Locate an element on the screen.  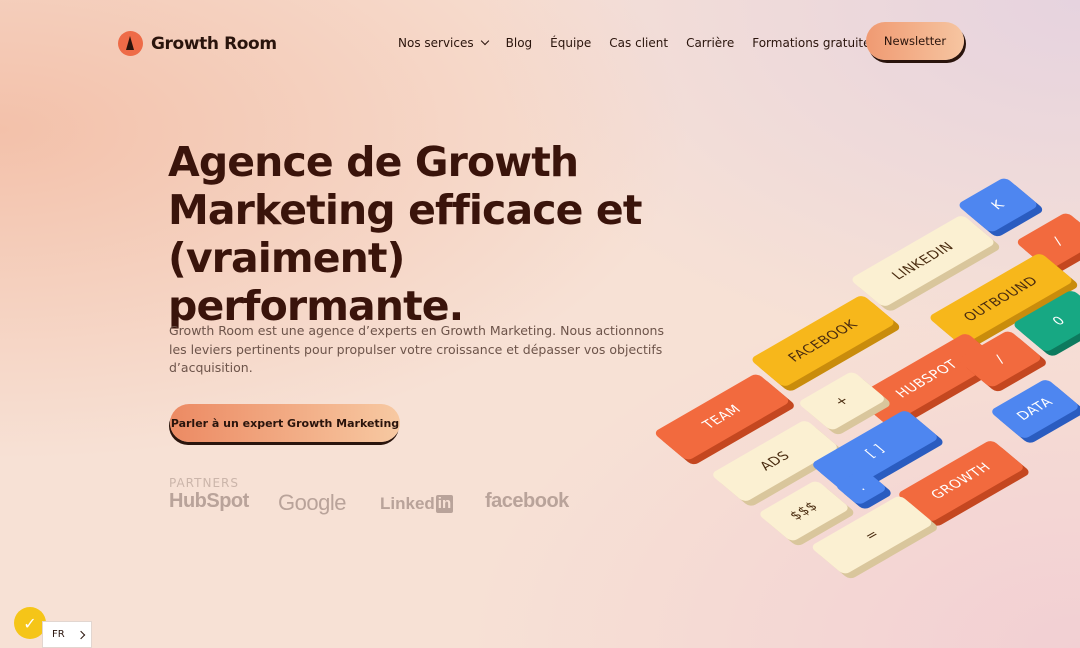
nav-label: Blog is located at coordinates (519, 43).